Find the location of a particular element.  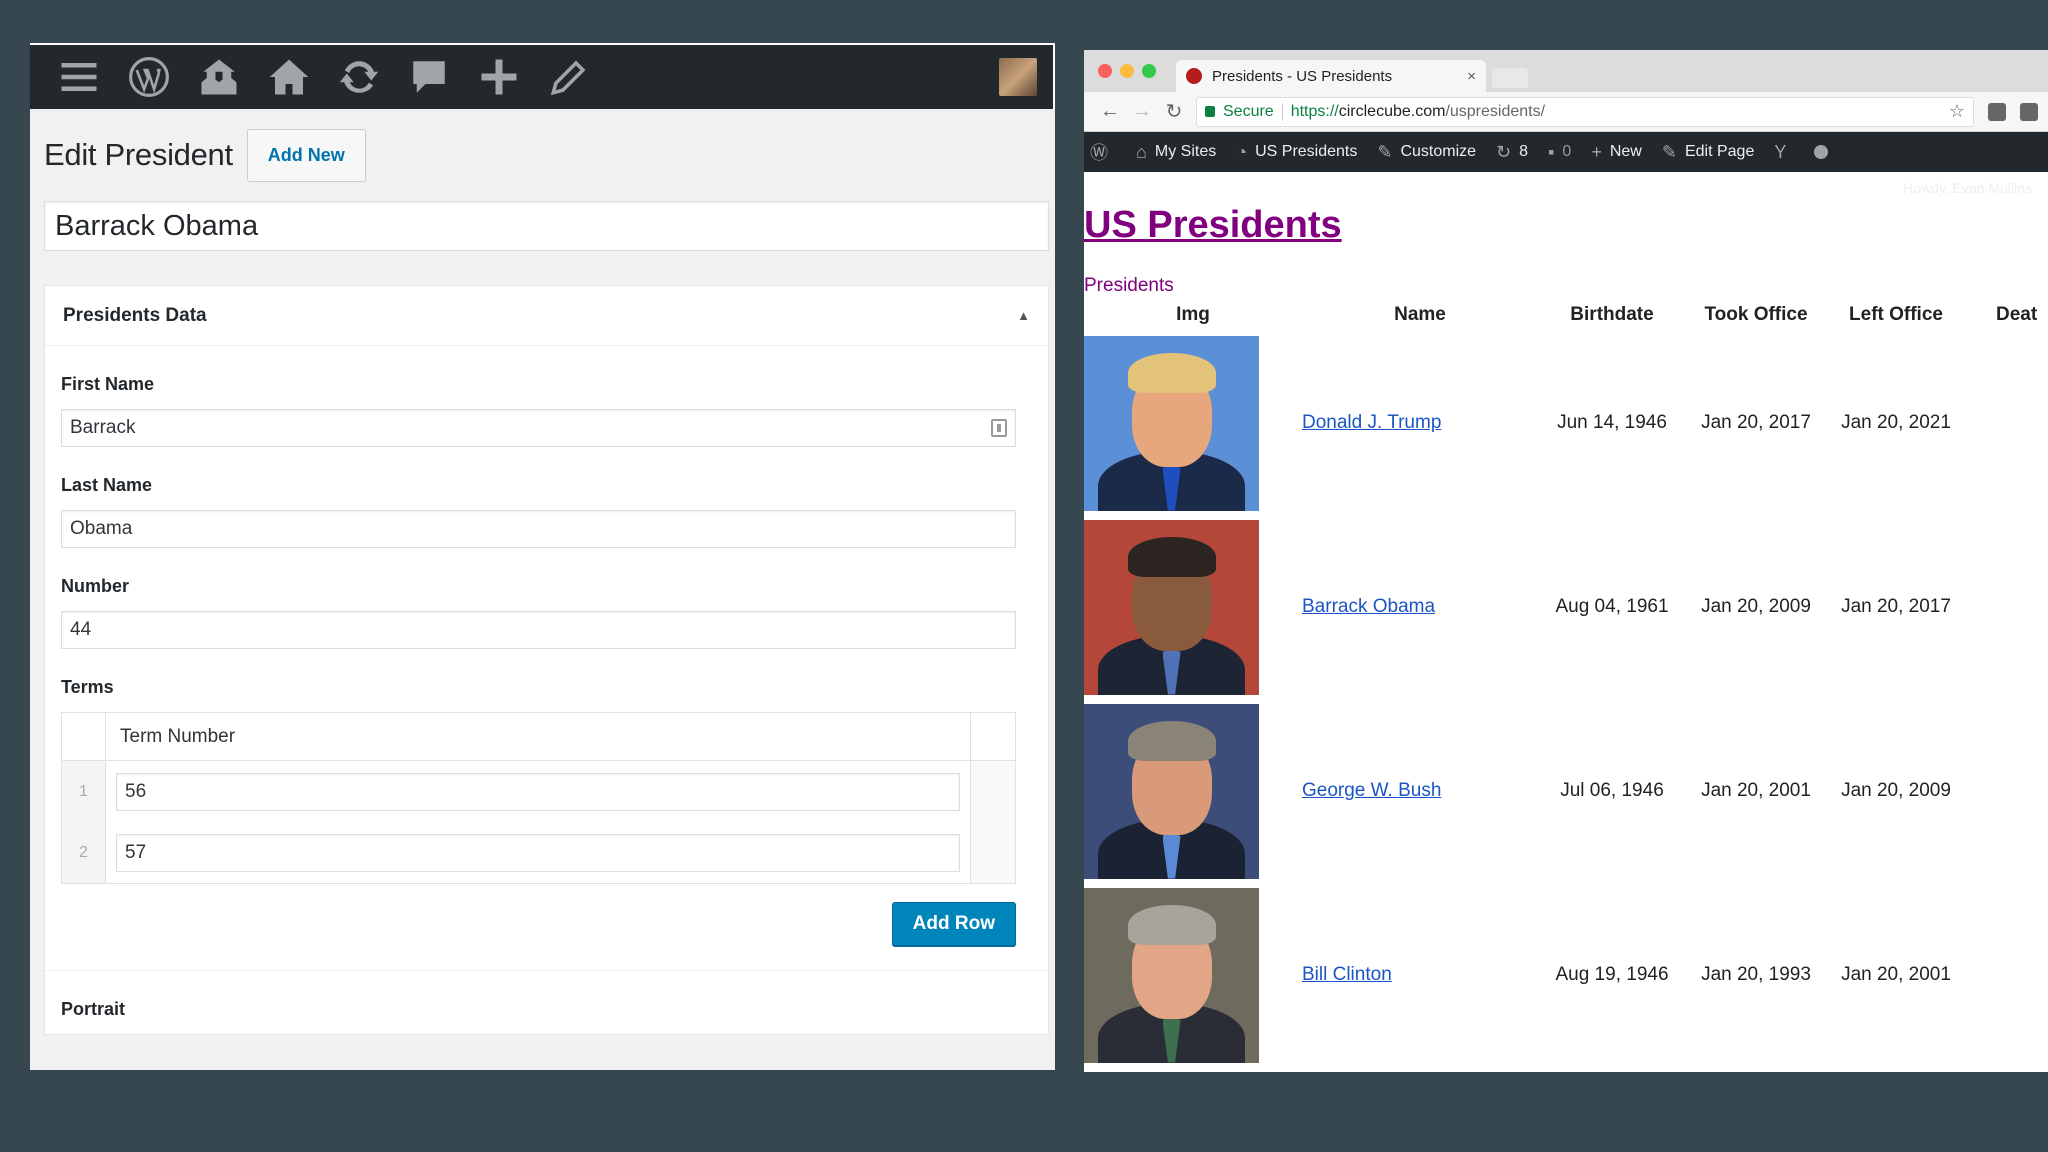

number-field: Number 44 is located at coordinates (546, 598).